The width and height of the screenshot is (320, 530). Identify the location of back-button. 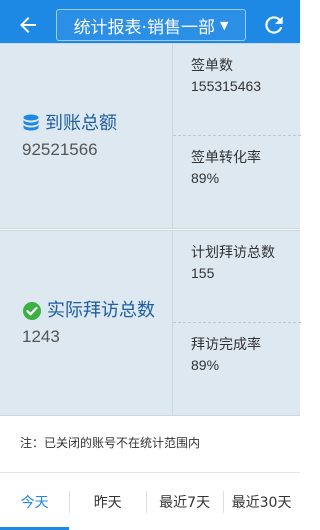
(28, 25).